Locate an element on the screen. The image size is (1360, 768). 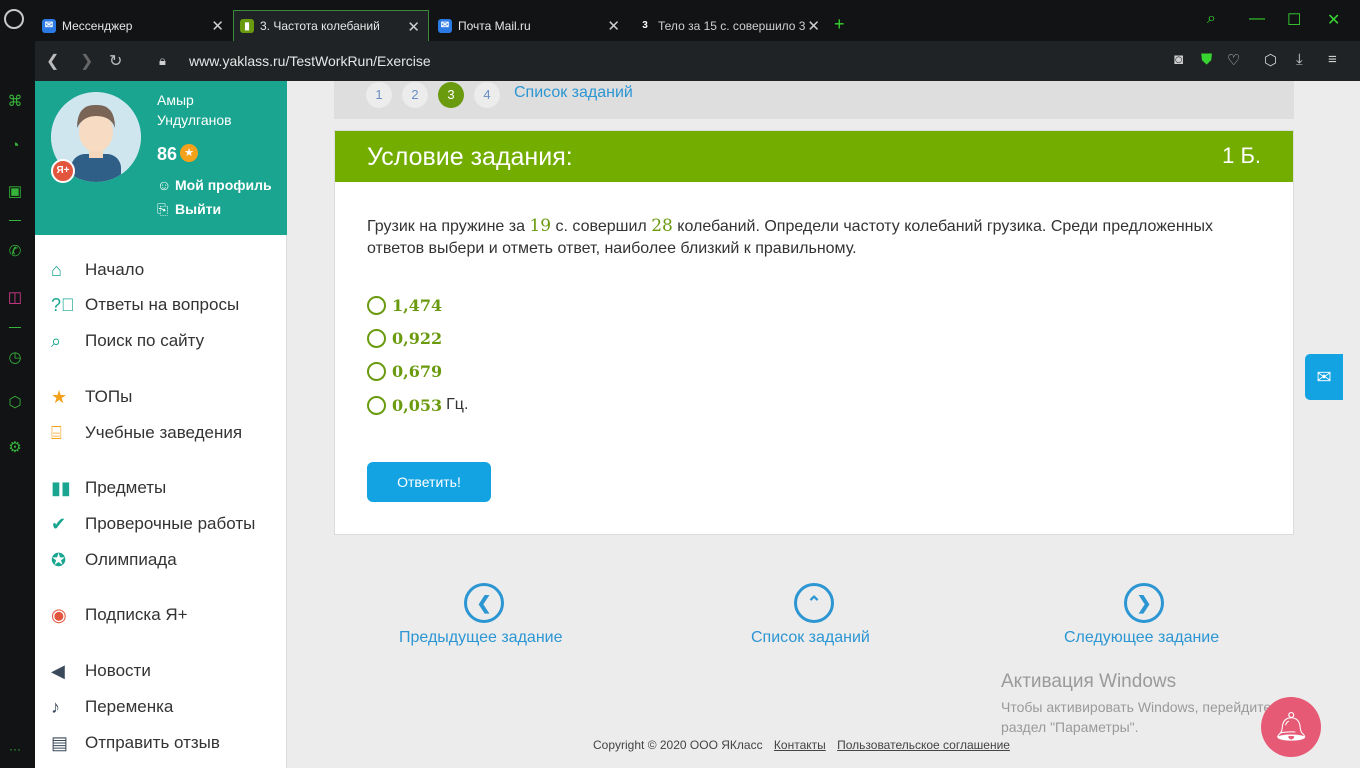
menu-item-tops: ★ ТОПы is located at coordinates (91, 397).